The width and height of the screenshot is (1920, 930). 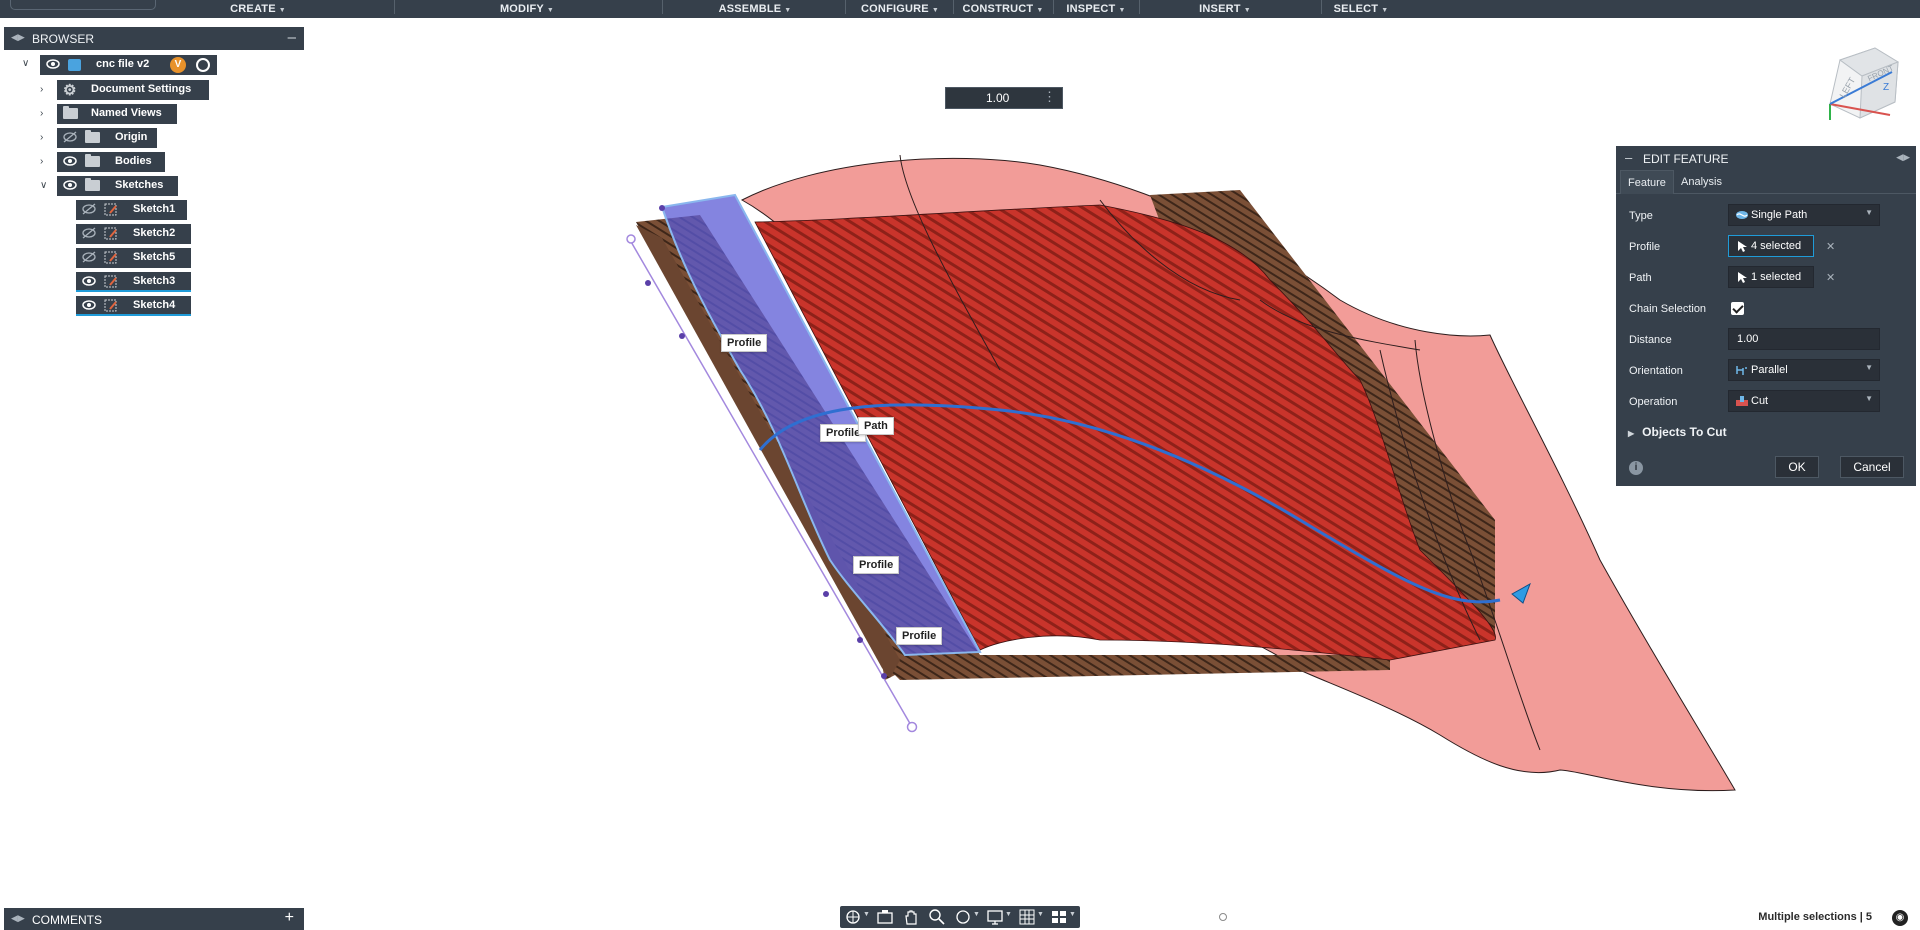 I want to click on browser-item-sketches: Sketches, so click(x=117, y=186).